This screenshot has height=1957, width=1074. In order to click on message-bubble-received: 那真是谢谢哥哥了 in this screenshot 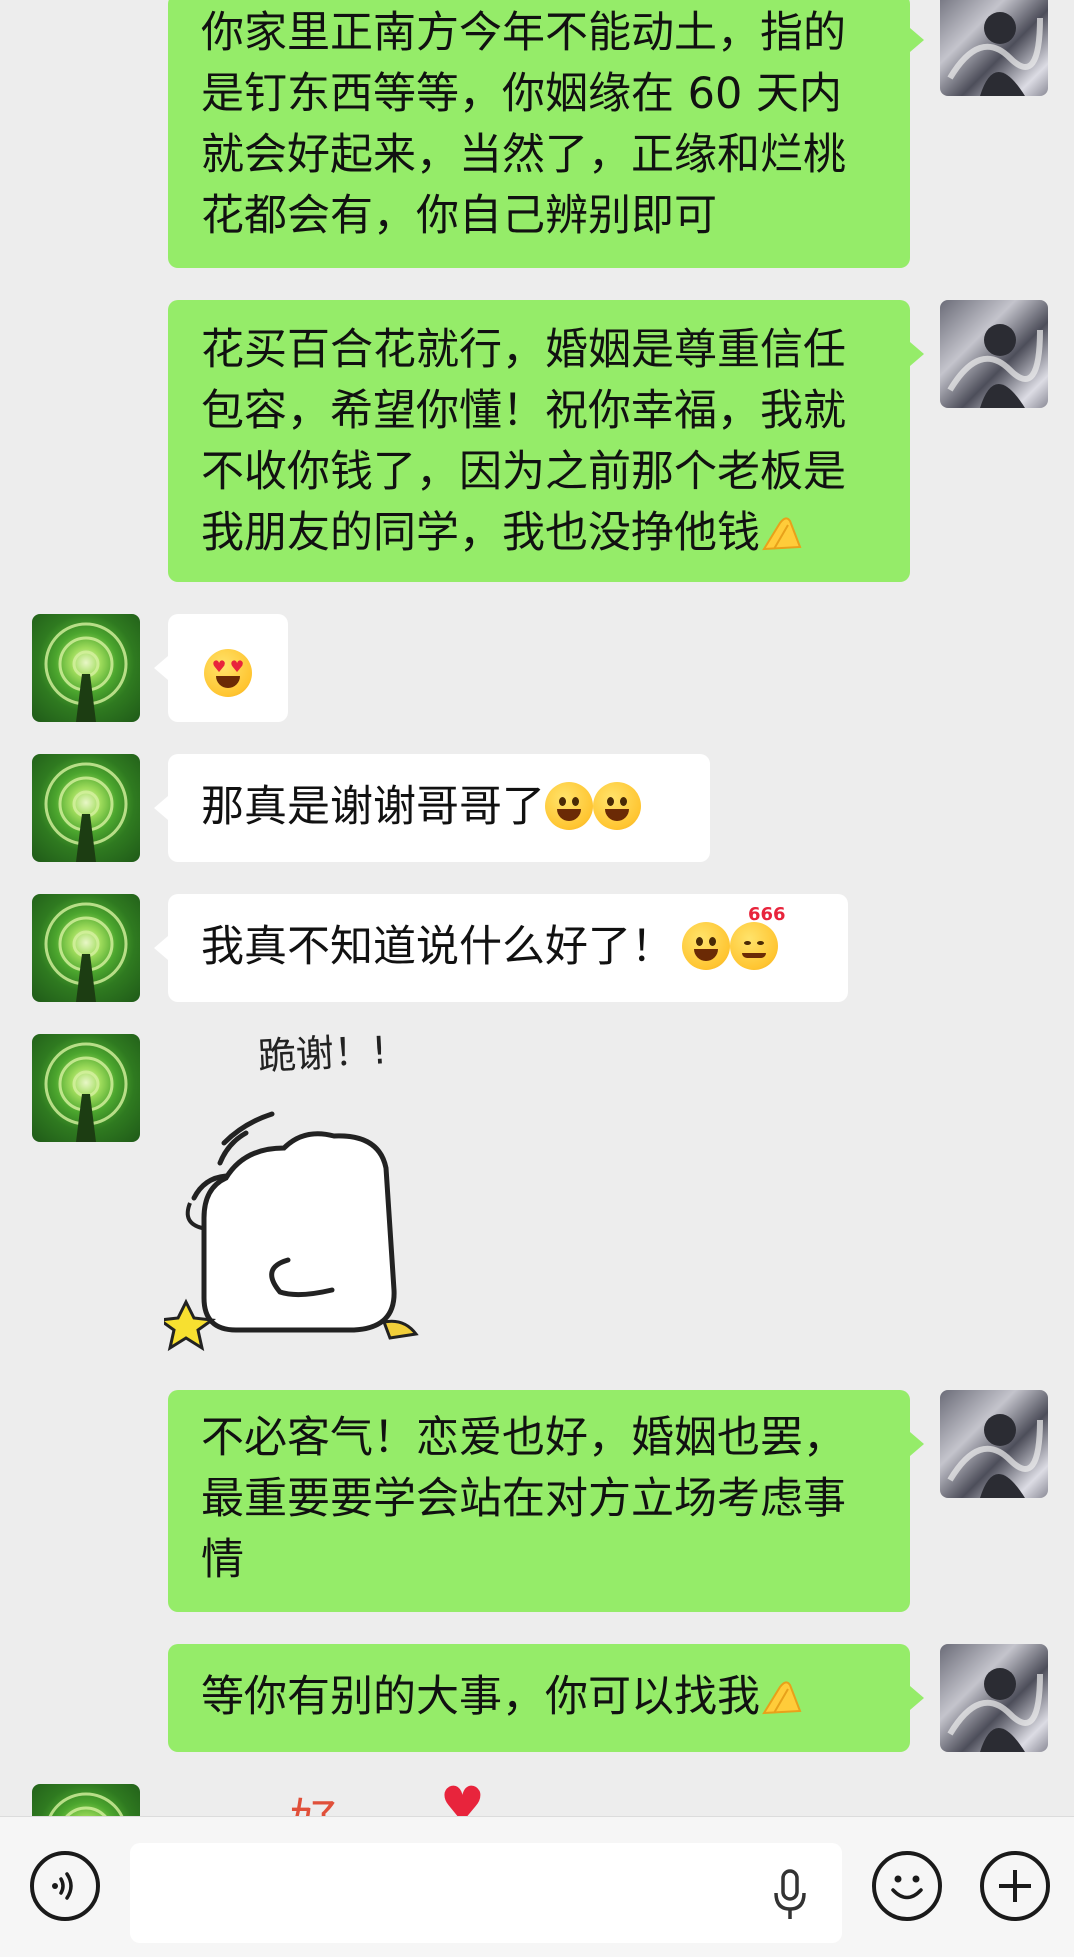, I will do `click(439, 808)`.